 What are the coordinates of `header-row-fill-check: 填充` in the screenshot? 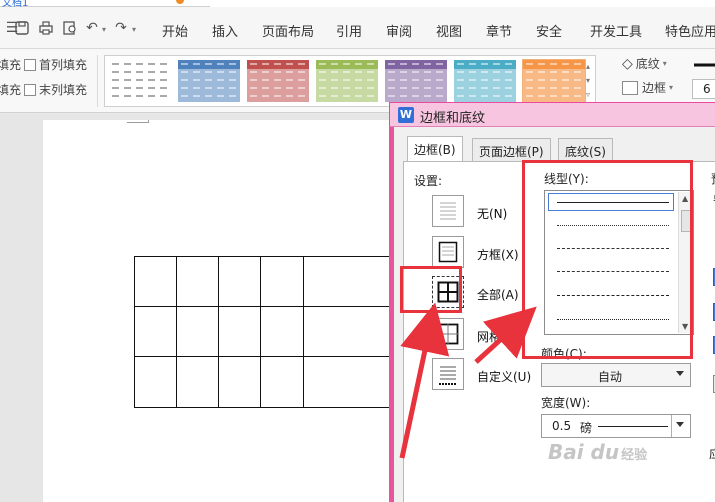 It's located at (10, 64).